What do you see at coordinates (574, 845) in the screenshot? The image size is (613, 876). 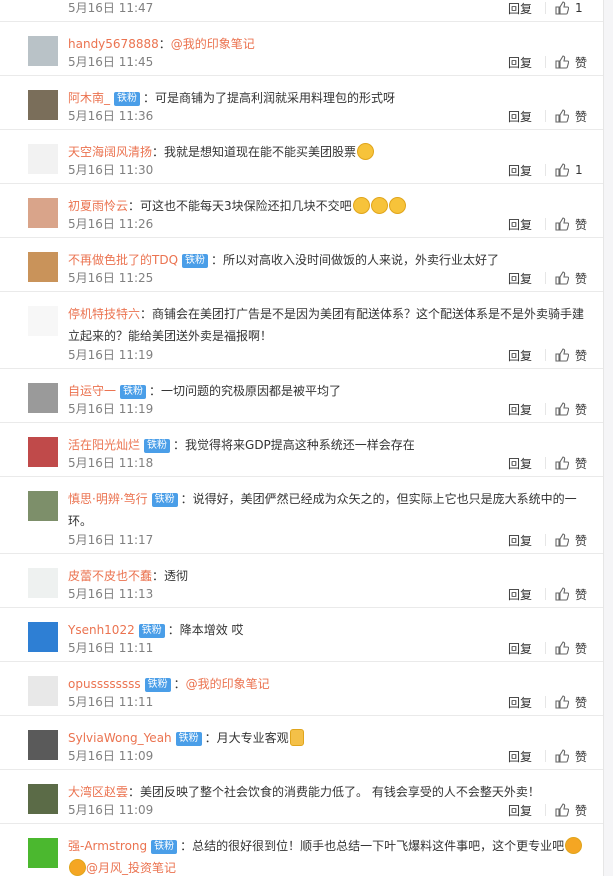 I see `lol-emoji-icon` at bounding box center [574, 845].